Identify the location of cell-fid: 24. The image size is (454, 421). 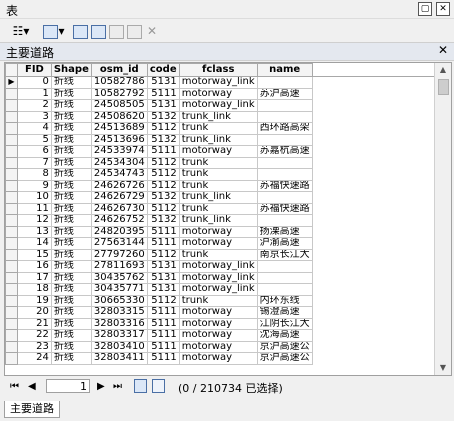
(34, 358).